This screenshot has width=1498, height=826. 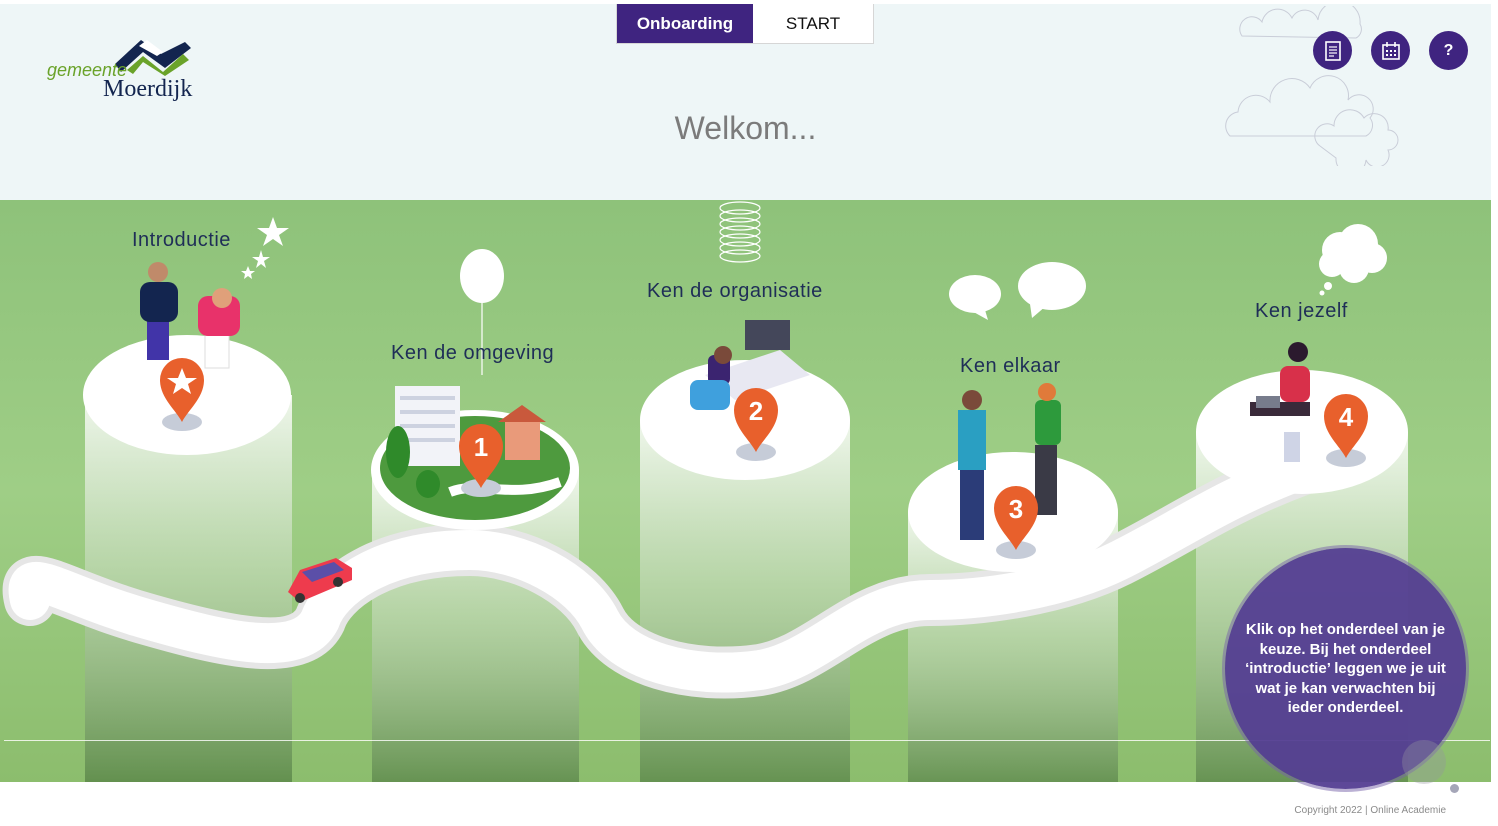 What do you see at coordinates (685, 23) in the screenshot?
I see `tab-onboarding: Onboarding` at bounding box center [685, 23].